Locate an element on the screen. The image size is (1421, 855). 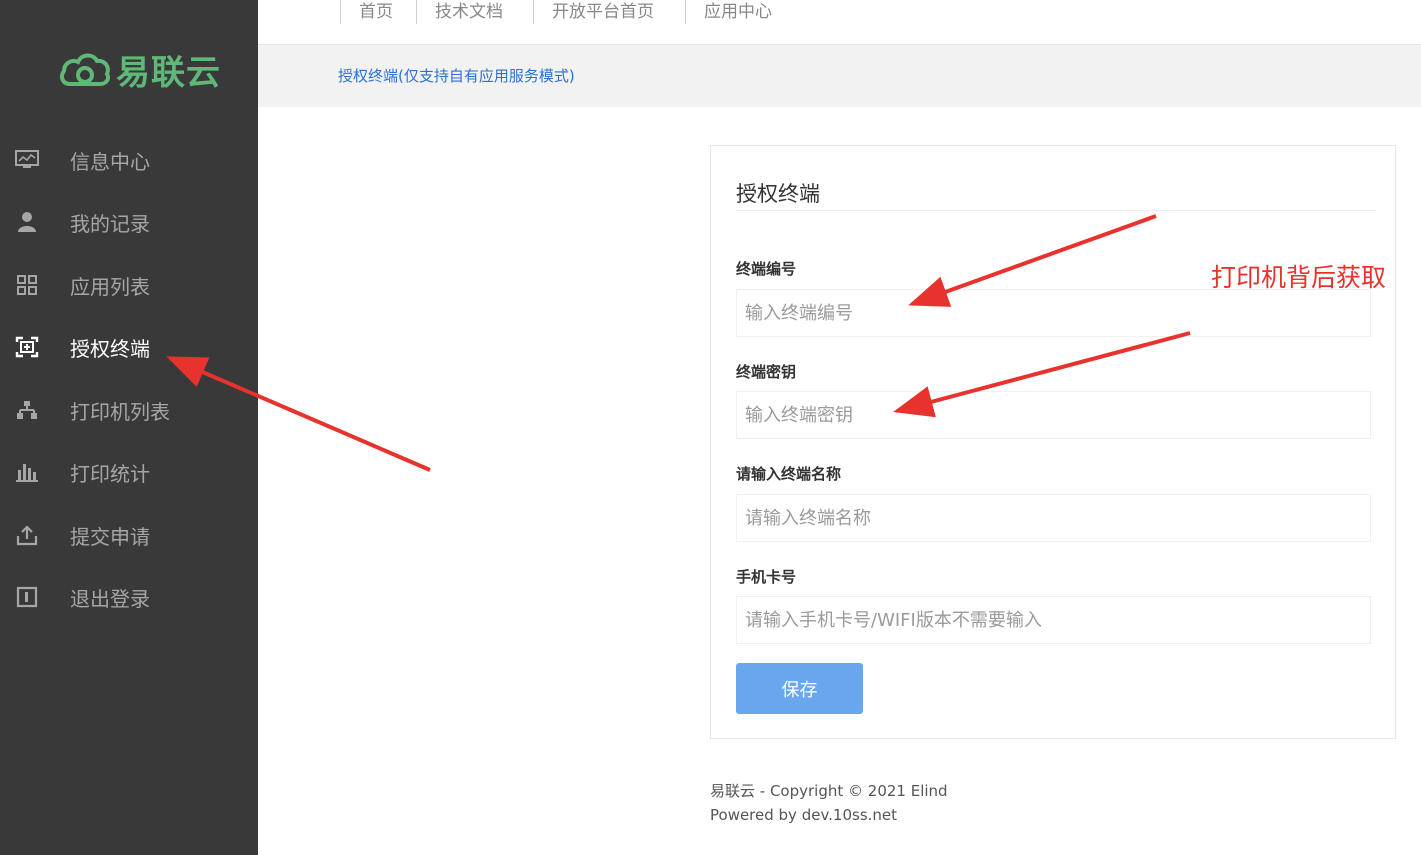
card-title: 授权终端 is located at coordinates (778, 194).